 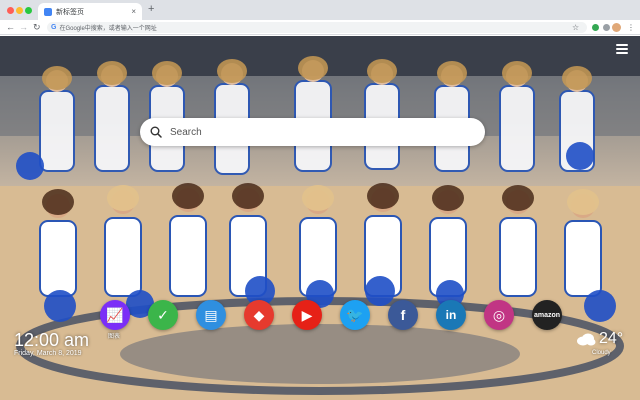 I want to click on omnibox-placeholder: 在Google中搜索，或者输入一个网址, so click(x=108, y=29).